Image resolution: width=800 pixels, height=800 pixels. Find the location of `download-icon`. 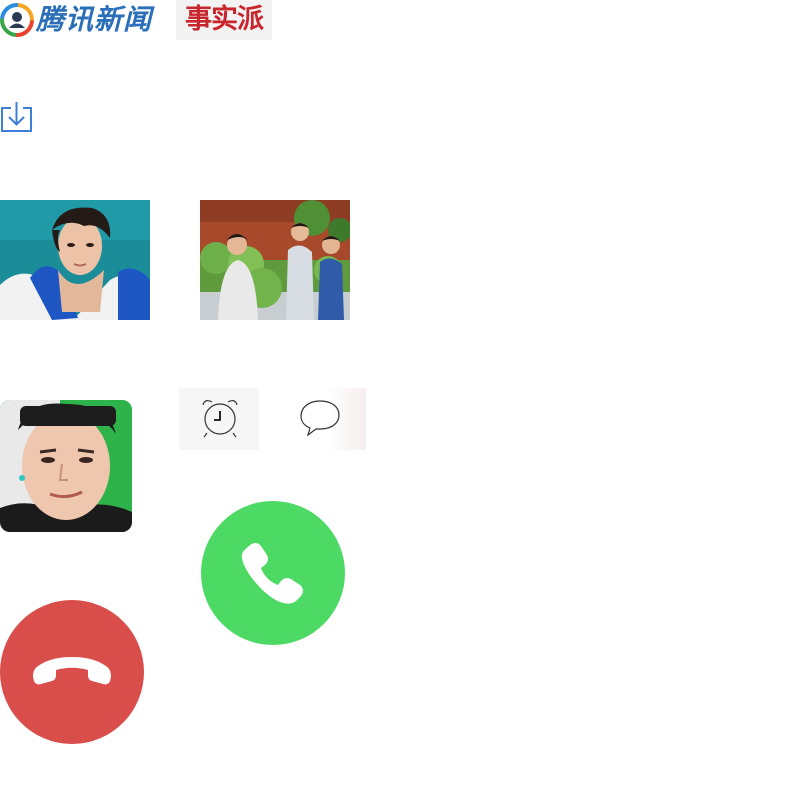

download-icon is located at coordinates (17, 117).